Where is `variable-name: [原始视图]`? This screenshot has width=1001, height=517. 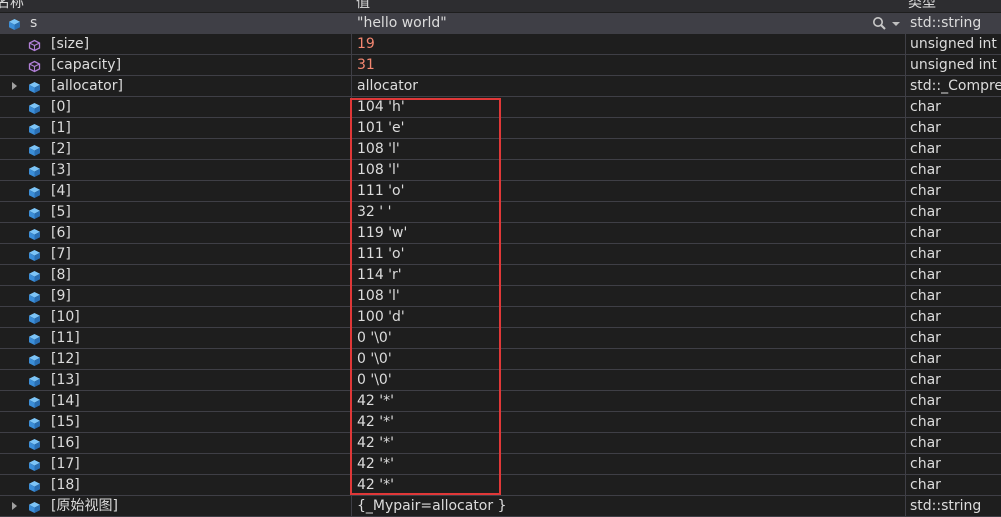 variable-name: [原始视图] is located at coordinates (84, 506).